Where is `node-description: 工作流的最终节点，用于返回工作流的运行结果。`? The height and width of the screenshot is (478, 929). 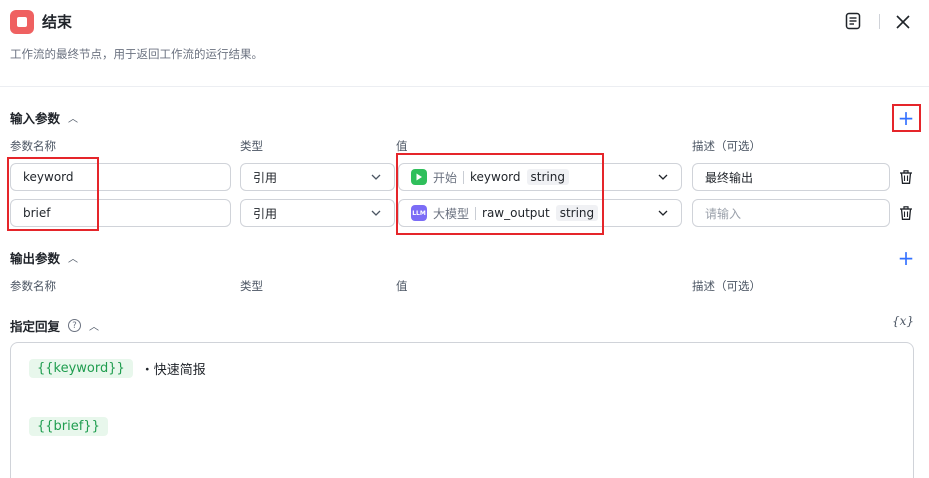 node-description: 工作流的最终节点，用于返回工作流的运行结果。 is located at coordinates (136, 54).